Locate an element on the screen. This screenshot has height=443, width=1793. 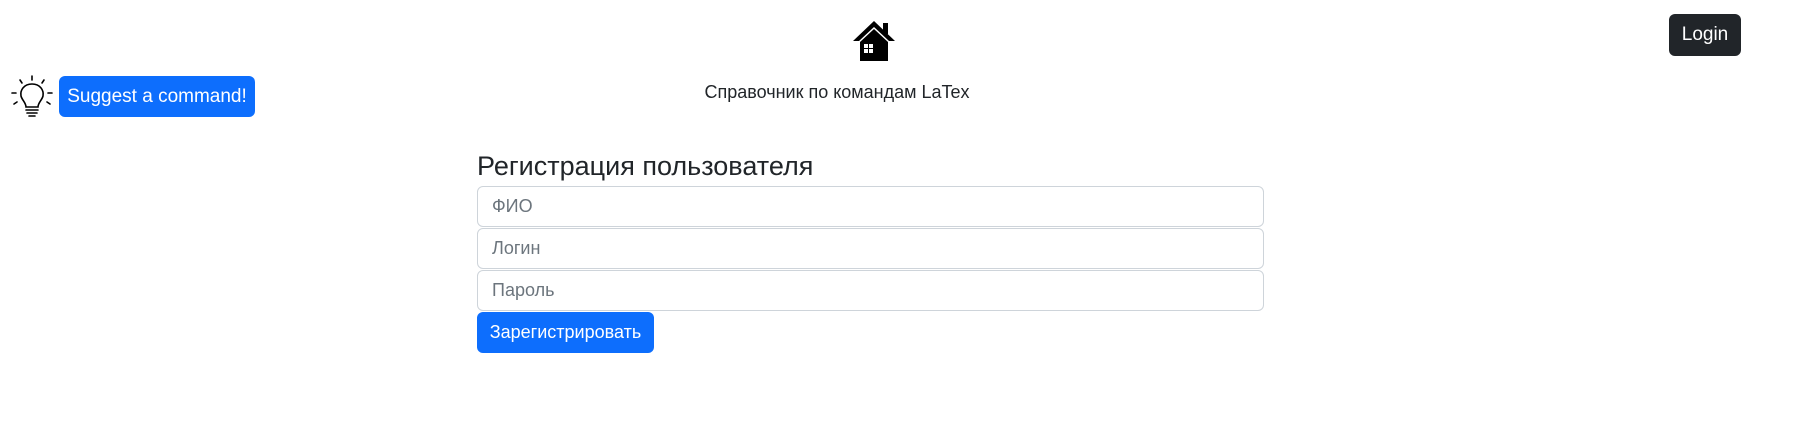
login-button: Login is located at coordinates (1705, 35).